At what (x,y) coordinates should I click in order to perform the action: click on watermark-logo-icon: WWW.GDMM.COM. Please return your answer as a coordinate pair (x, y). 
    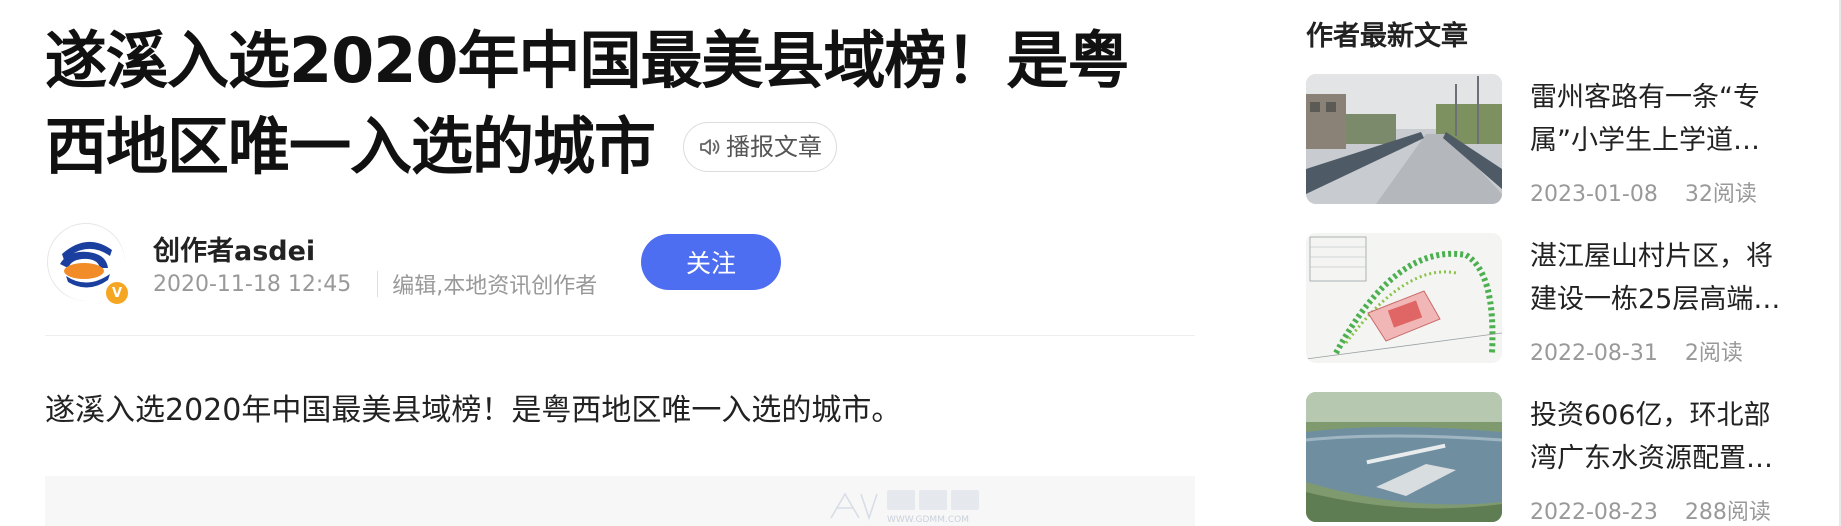
    Looking at the image, I should click on (904, 507).